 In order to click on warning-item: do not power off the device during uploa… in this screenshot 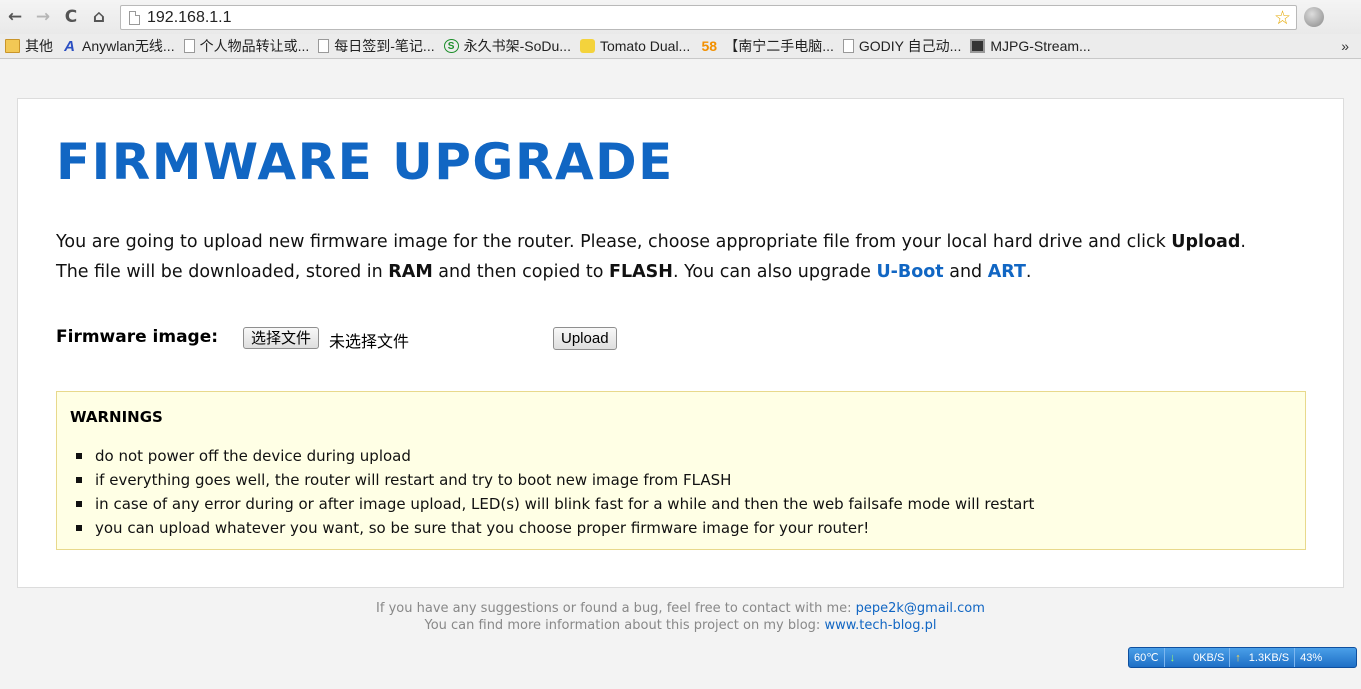, I will do `click(554, 456)`.